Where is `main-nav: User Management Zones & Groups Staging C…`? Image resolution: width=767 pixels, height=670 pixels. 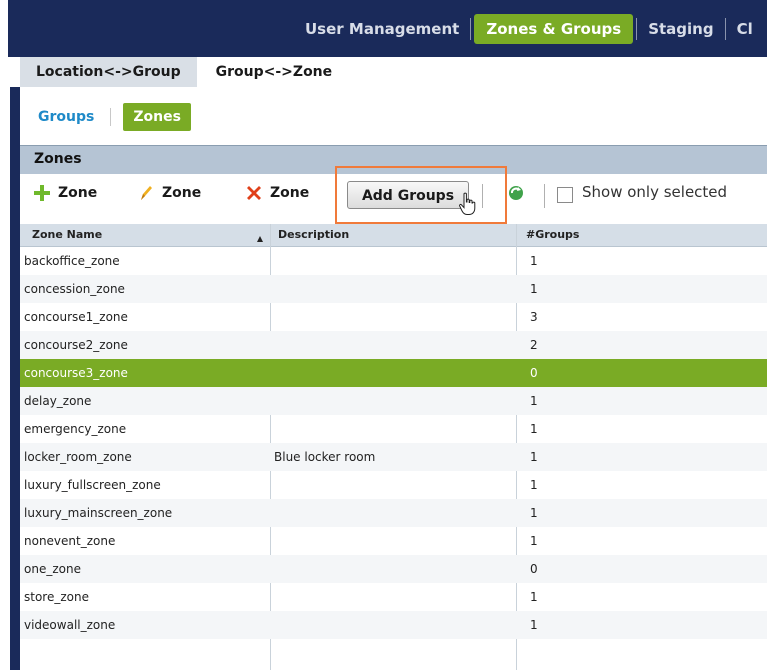
main-nav: User Management Zones & Groups Staging C… is located at coordinates (529, 29).